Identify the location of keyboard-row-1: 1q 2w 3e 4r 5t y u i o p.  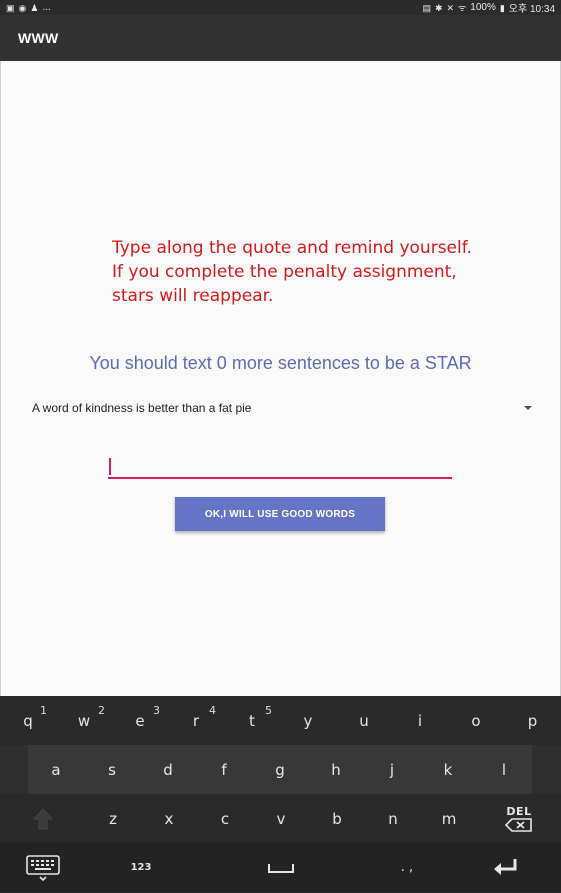
(280, 720).